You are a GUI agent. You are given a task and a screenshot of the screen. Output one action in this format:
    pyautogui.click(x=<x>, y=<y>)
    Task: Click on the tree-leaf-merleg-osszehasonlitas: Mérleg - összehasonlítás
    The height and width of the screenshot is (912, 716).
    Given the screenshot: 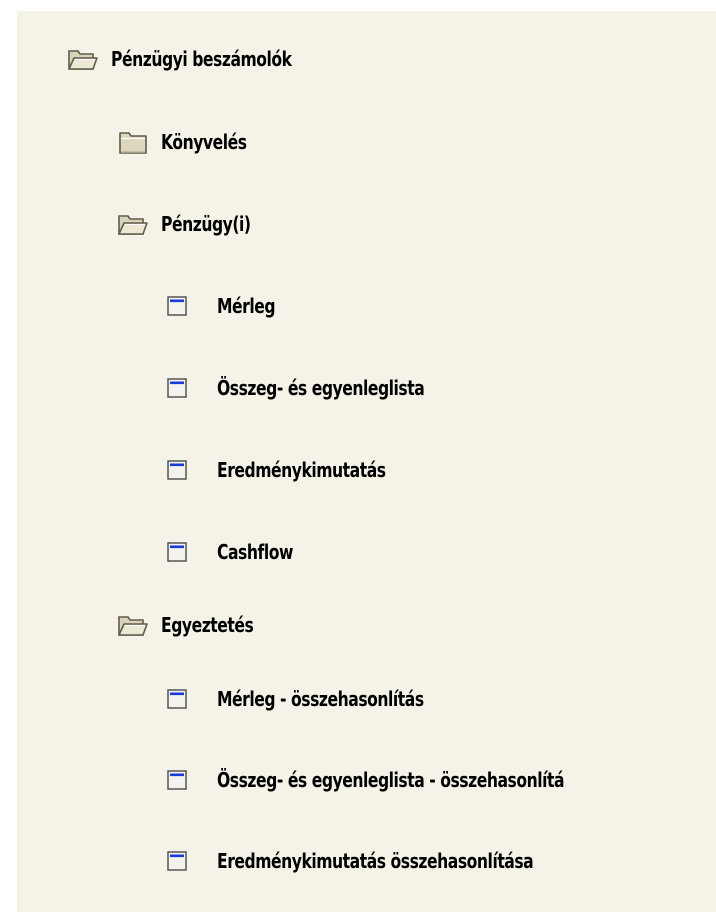 What is the action you would take?
    pyautogui.click(x=324, y=699)
    